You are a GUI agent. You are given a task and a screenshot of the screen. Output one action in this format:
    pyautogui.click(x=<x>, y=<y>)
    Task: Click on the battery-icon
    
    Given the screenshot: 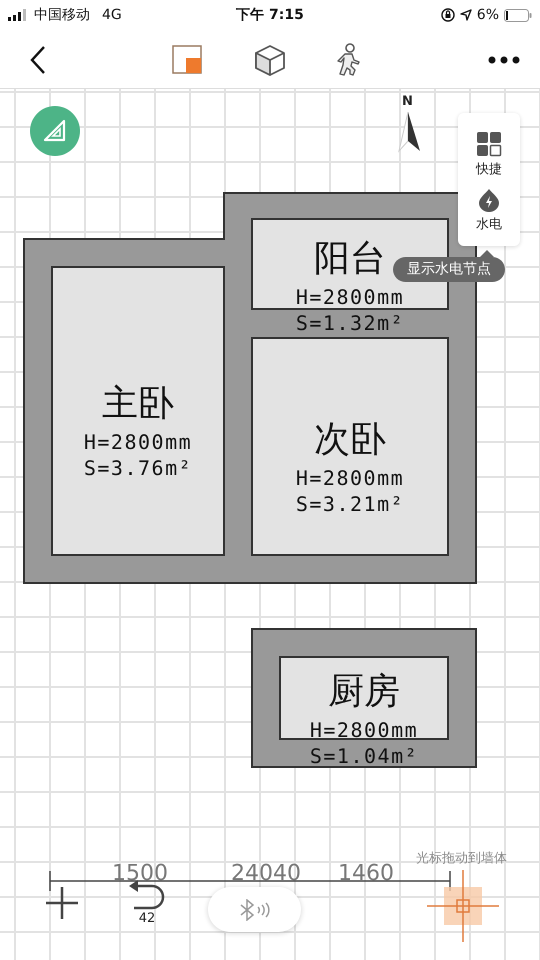 What is the action you would take?
    pyautogui.click(x=518, y=15)
    